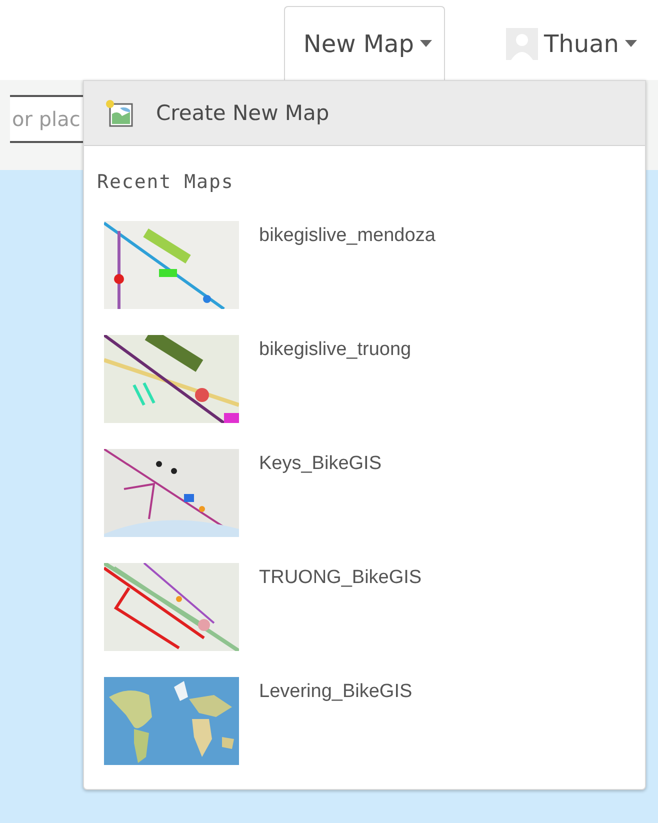 The image size is (658, 823). What do you see at coordinates (335, 690) in the screenshot?
I see `map-link: Levering_BikeGIS` at bounding box center [335, 690].